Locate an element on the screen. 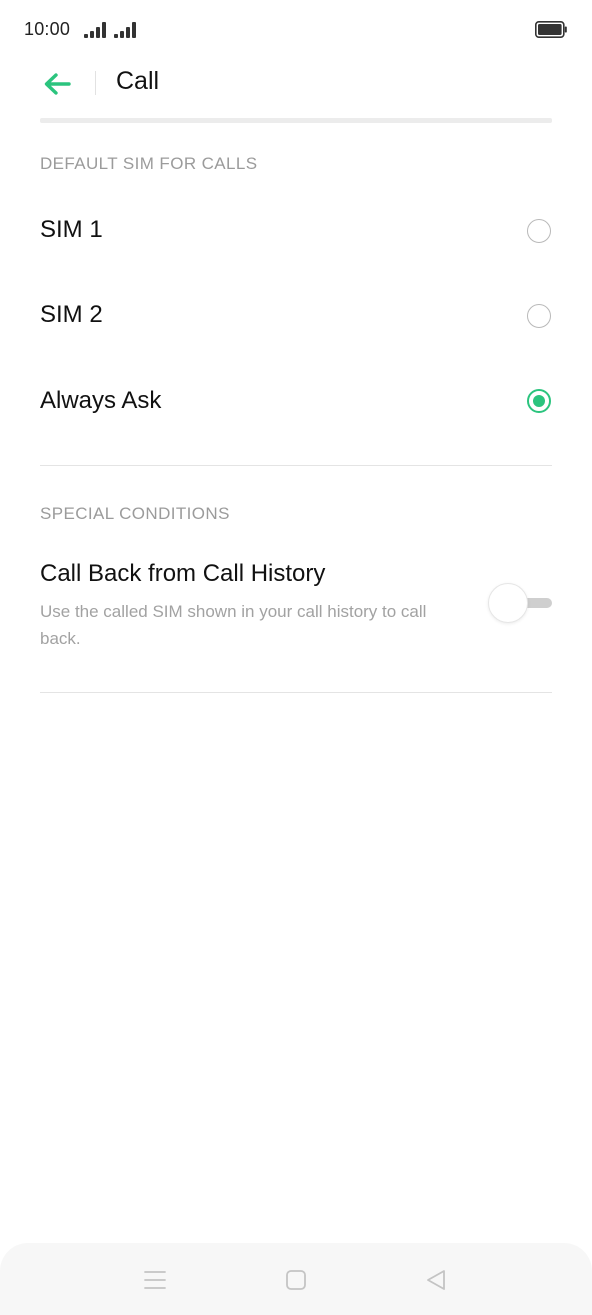  sim-option-label: SIM 2 is located at coordinates (71, 314).